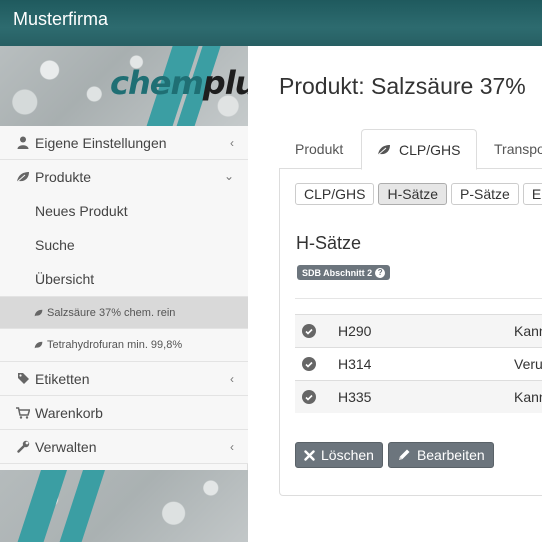 The image size is (542, 542). What do you see at coordinates (528, 397) in the screenshot?
I see `h-text: Kann die Atemwege reizen.` at bounding box center [528, 397].